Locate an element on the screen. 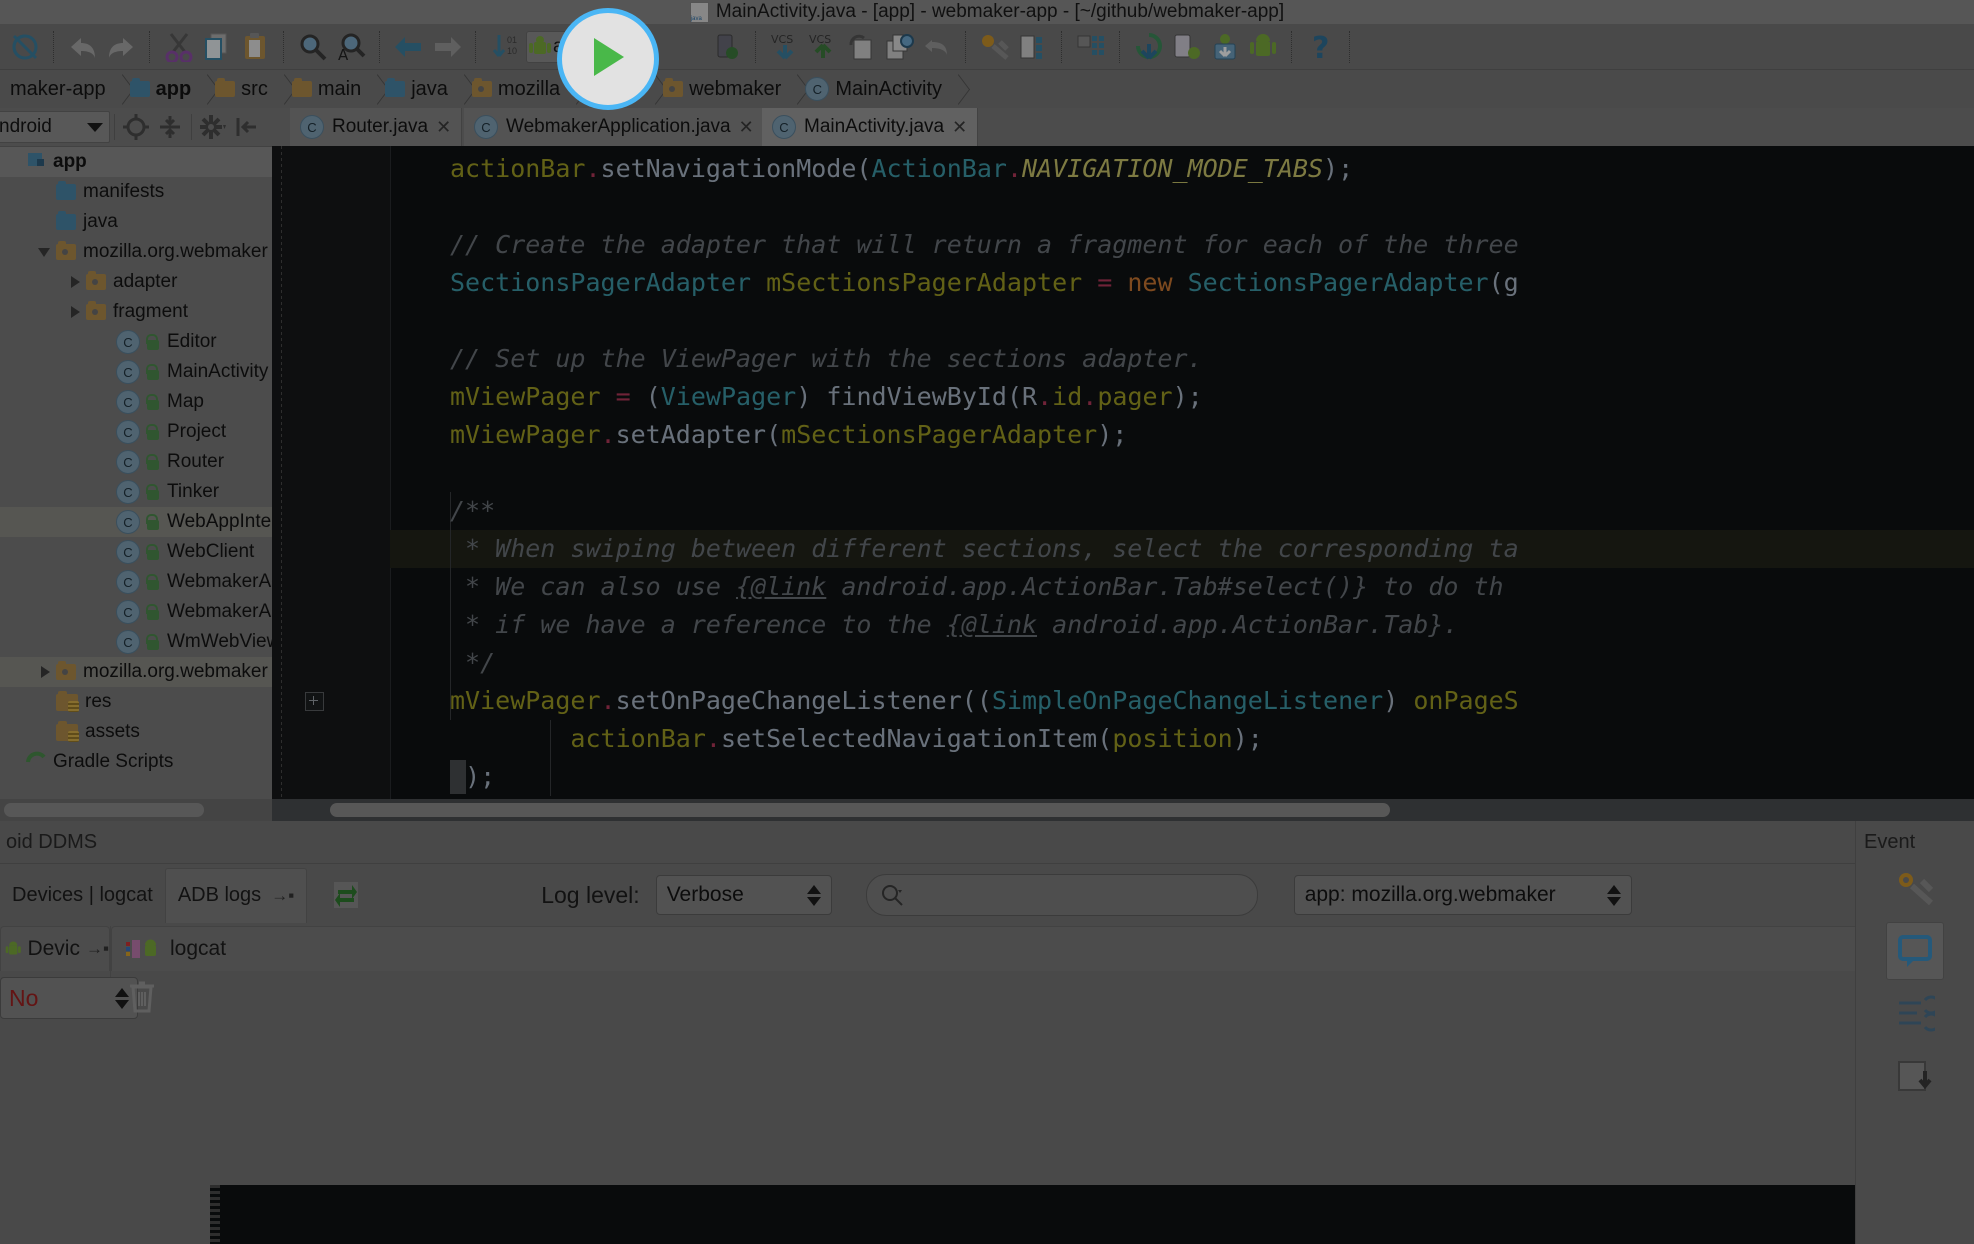 Image resolution: width=1974 pixels, height=1244 pixels. avd-manager-icon is located at coordinates (1033, 47).